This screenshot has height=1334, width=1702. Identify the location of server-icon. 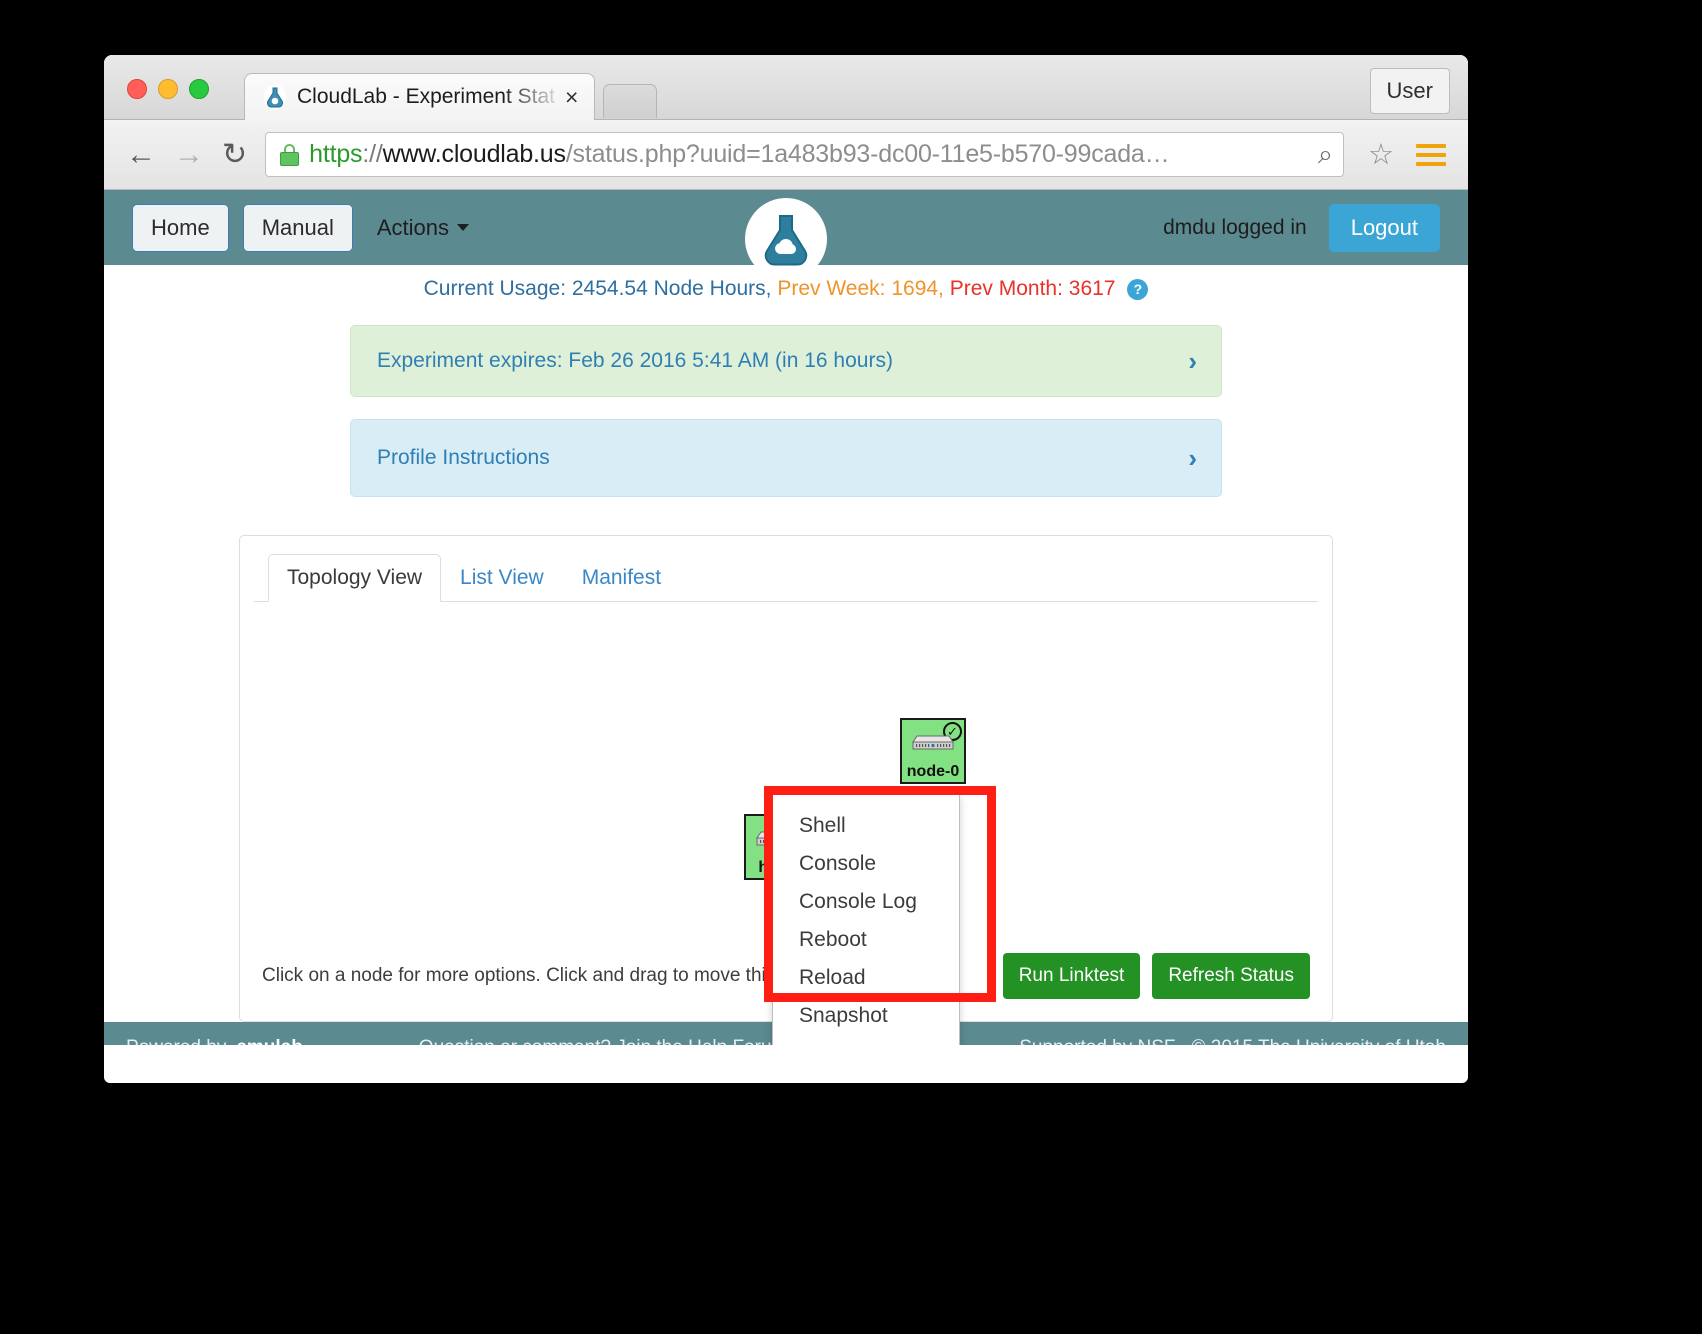
(933, 742).